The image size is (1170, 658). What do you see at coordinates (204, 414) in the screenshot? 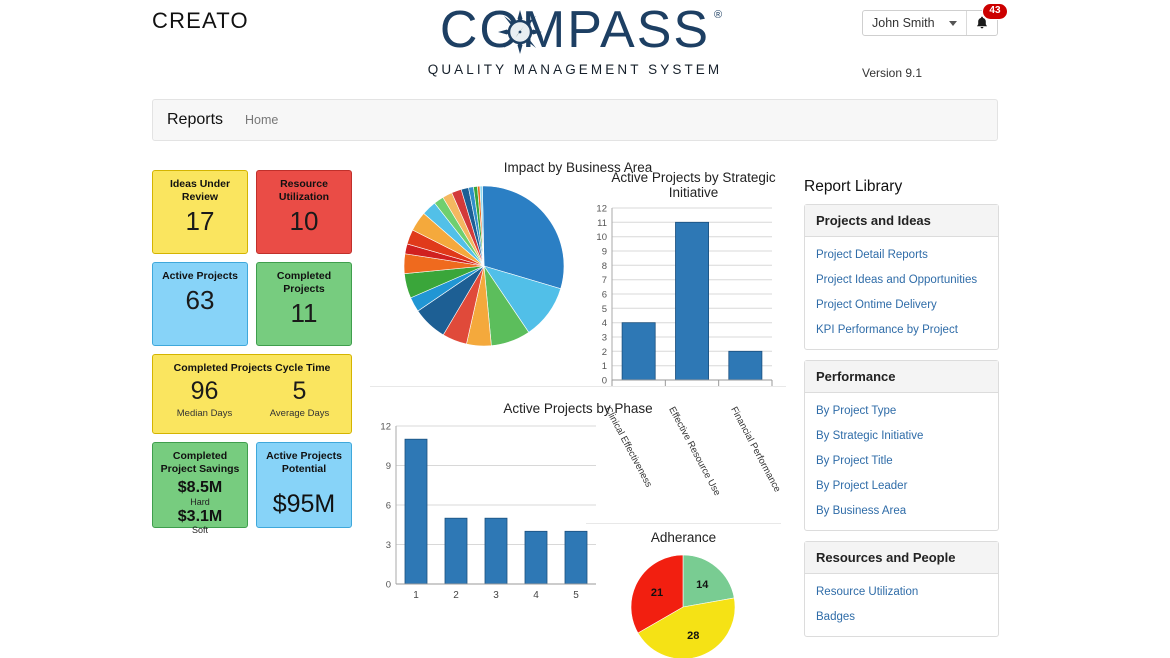
I see `kpi-sublabel: Median Days` at bounding box center [204, 414].